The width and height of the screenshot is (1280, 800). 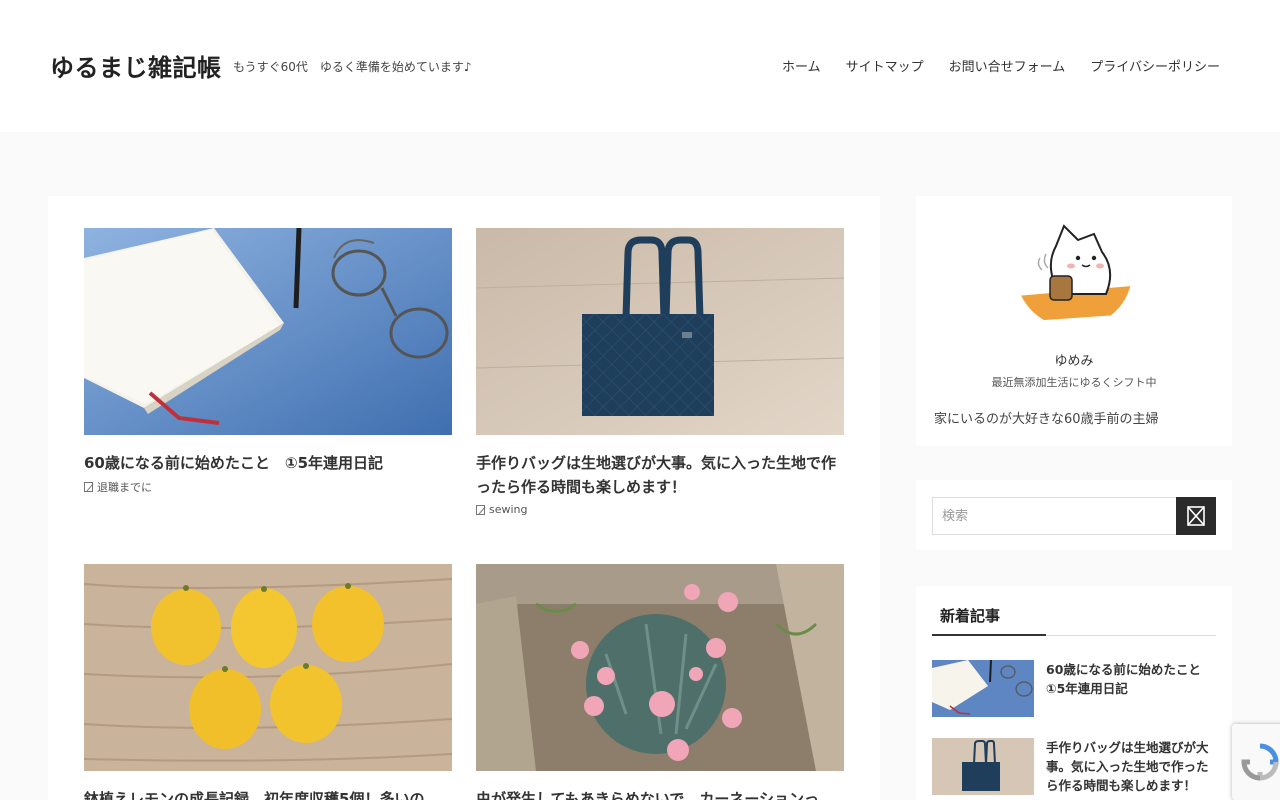 I want to click on search-button, so click(x=1196, y=516).